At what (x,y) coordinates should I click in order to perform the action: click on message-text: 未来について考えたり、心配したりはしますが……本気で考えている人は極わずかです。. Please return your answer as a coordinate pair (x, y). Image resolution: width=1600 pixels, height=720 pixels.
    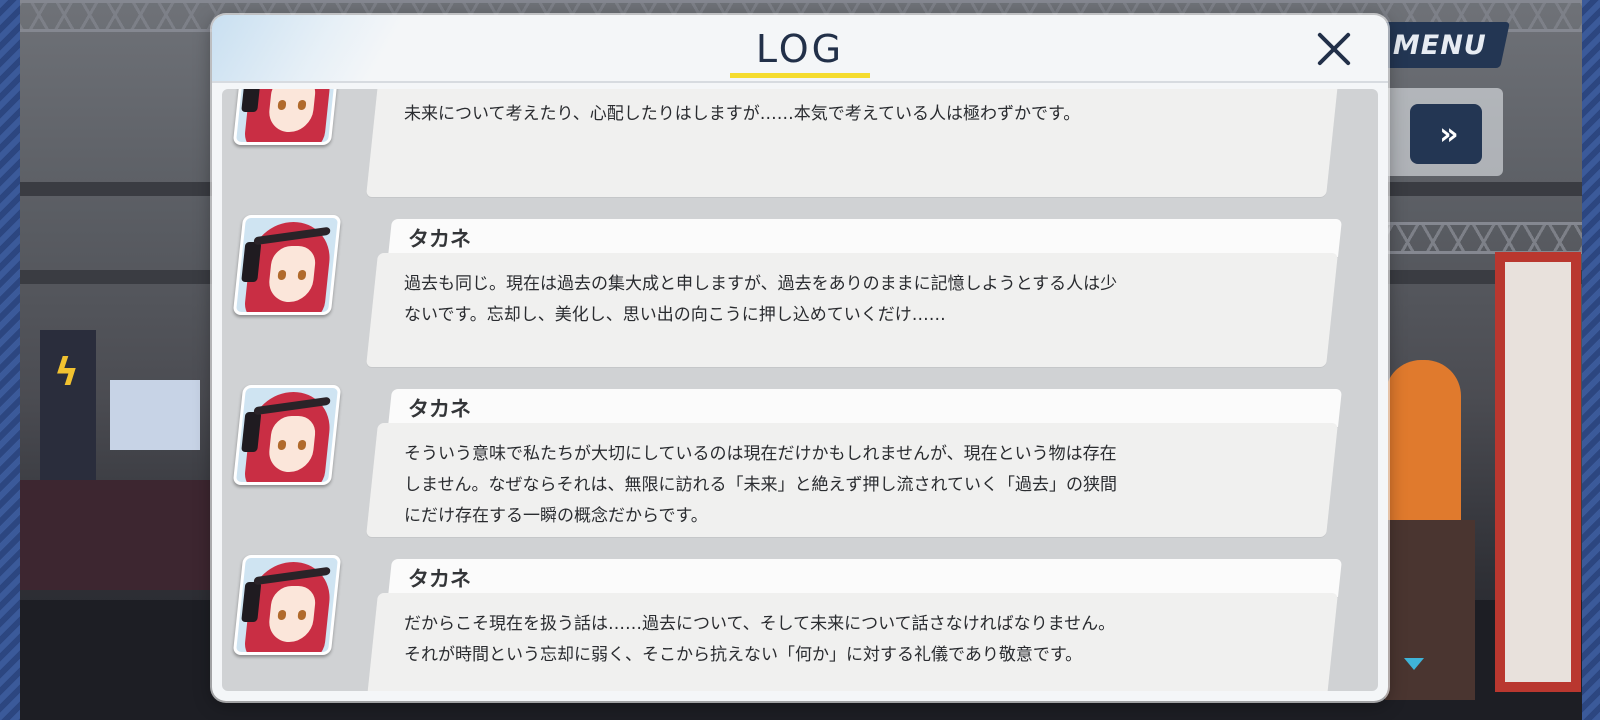
    Looking at the image, I should click on (742, 114).